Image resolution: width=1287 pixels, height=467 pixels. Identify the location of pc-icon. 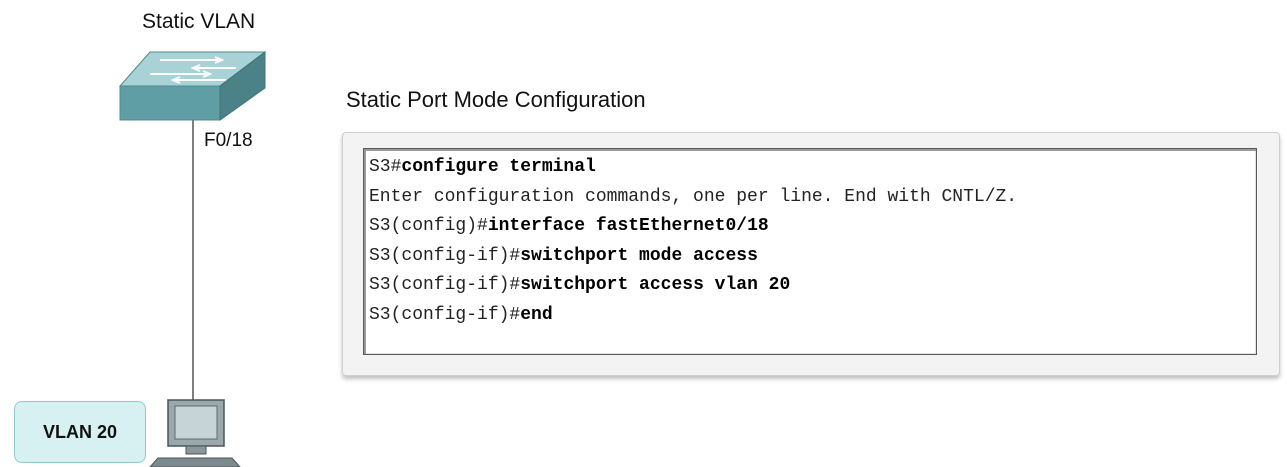
(195, 433).